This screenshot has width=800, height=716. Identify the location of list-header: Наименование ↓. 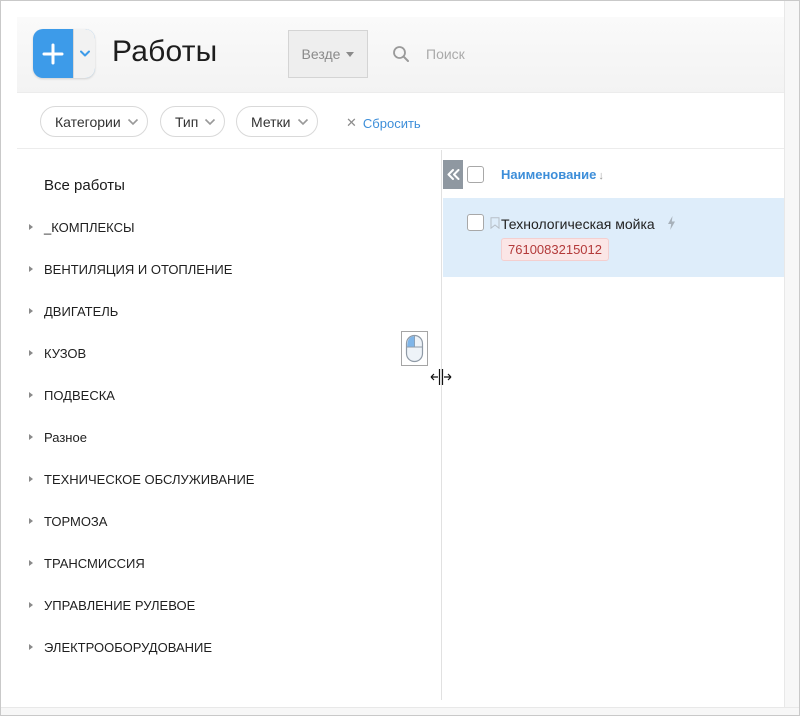
(613, 174).